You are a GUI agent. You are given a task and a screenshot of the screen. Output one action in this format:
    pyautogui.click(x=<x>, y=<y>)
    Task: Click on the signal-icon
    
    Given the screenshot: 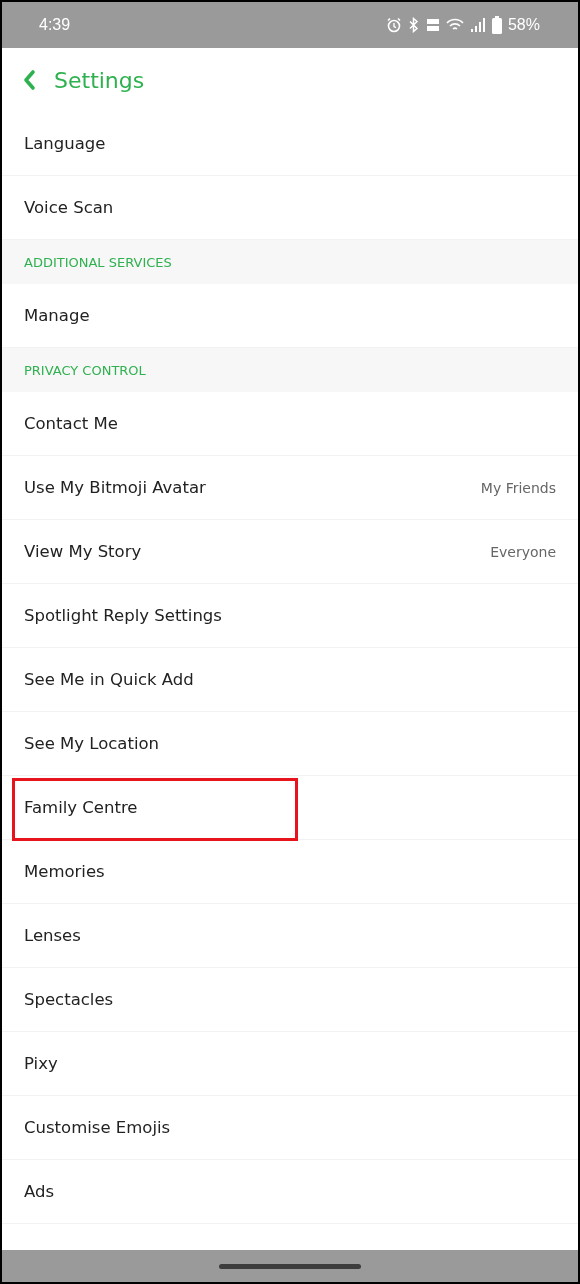 What is the action you would take?
    pyautogui.click(x=477, y=25)
    